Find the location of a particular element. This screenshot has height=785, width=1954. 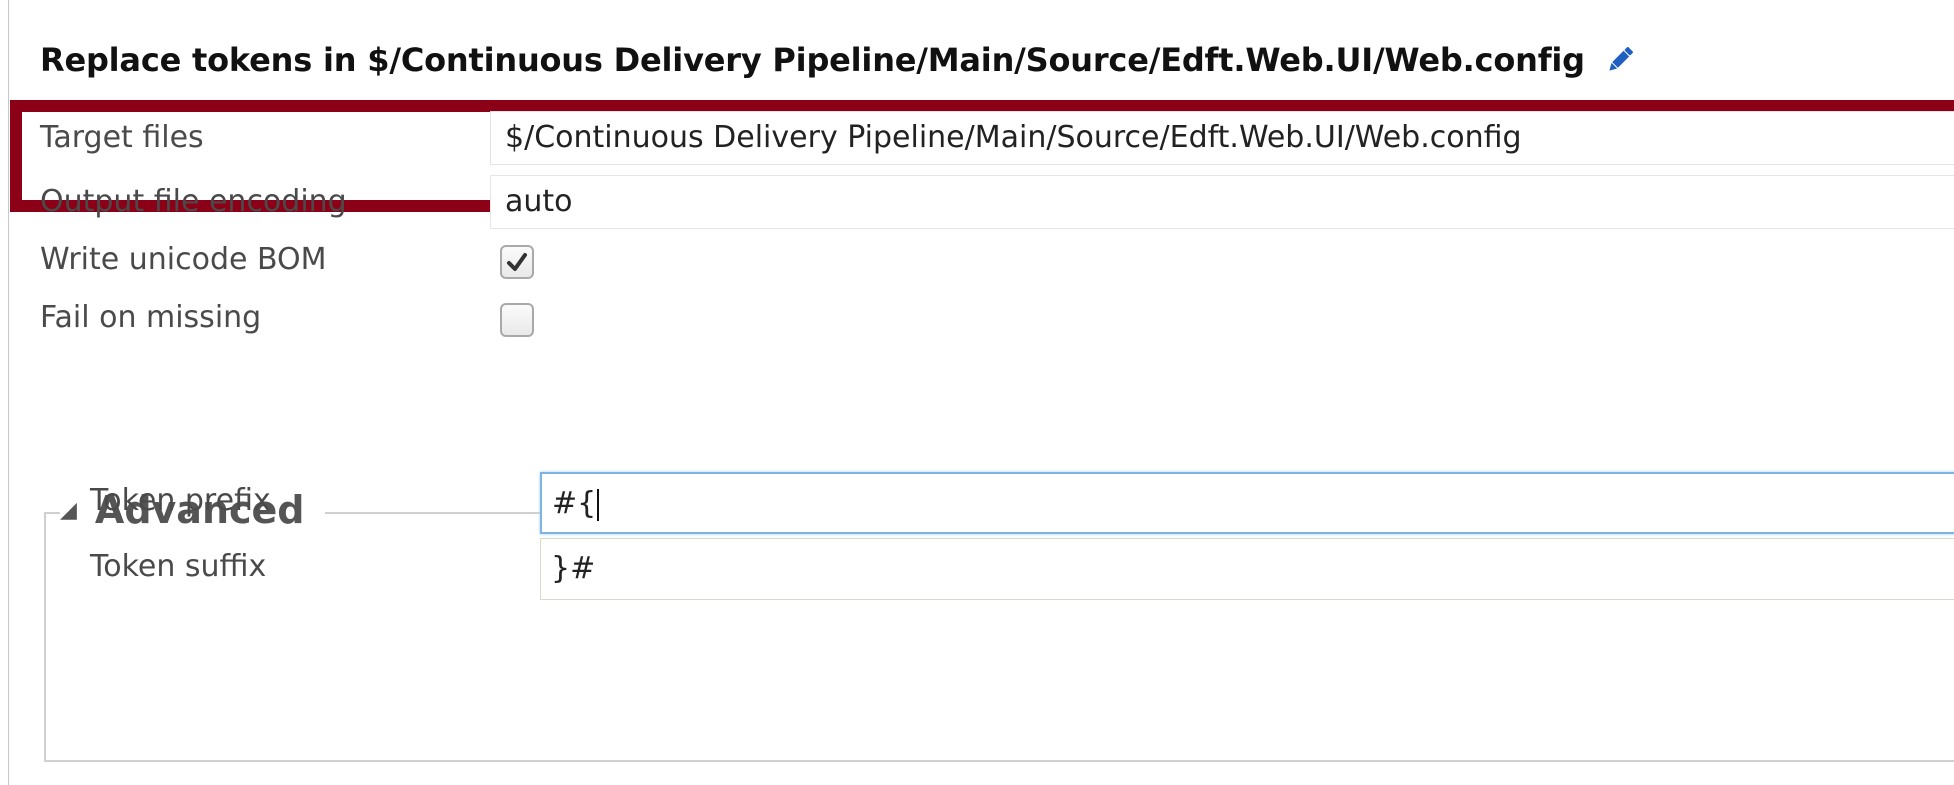

token-suffix-label: Token suffix is located at coordinates (178, 566).